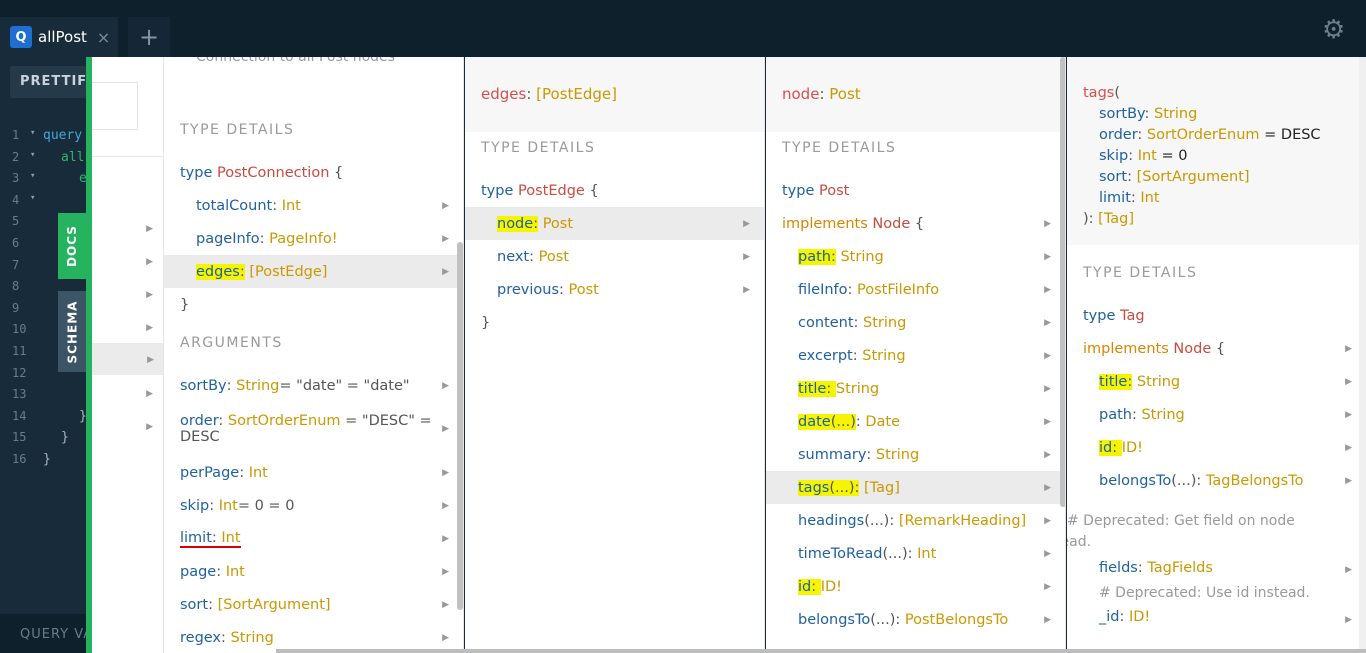  Describe the element at coordinates (1216, 177) in the screenshot. I see `sig-arg-sort: sort: [SortArgument]` at that location.